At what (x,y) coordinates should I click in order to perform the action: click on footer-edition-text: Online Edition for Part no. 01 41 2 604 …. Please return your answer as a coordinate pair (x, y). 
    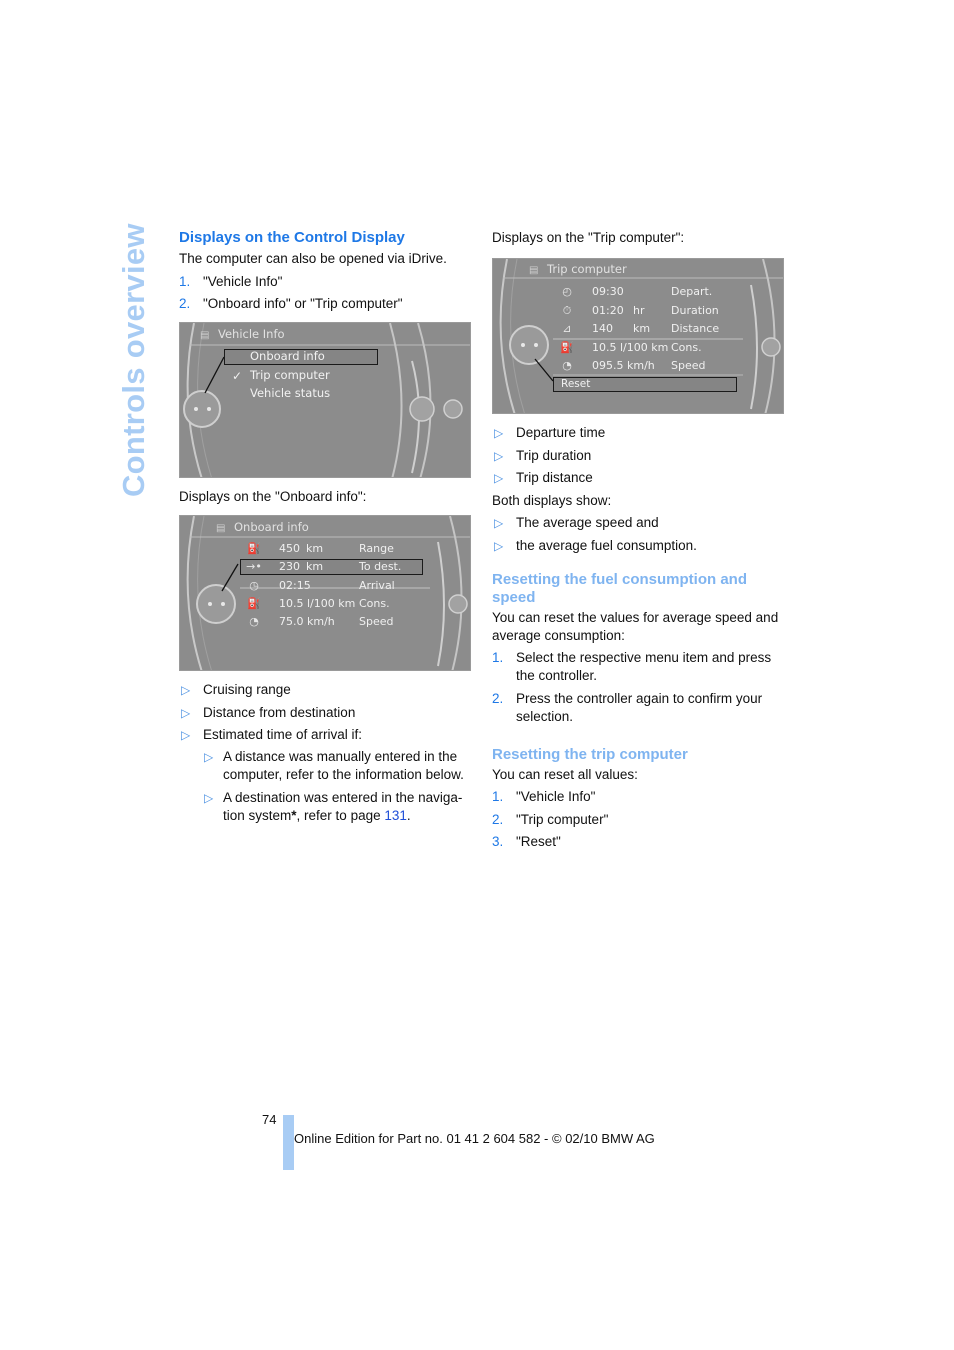
    Looking at the image, I should click on (474, 1138).